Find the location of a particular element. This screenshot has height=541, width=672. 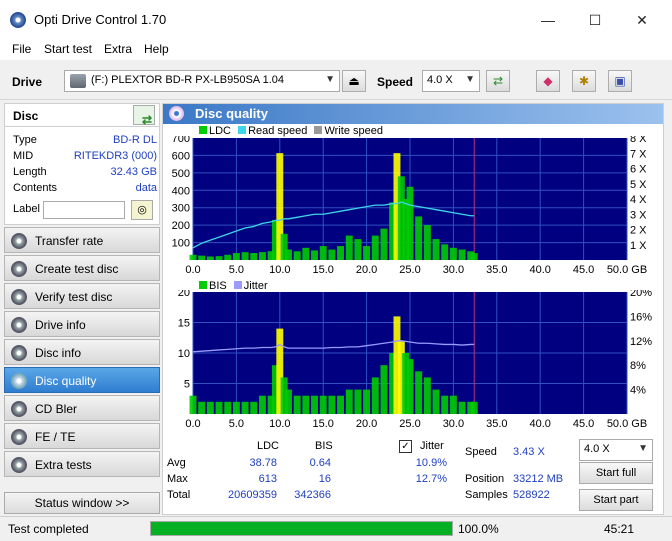

max-jitter-value: 12.7% is located at coordinates (431, 479).